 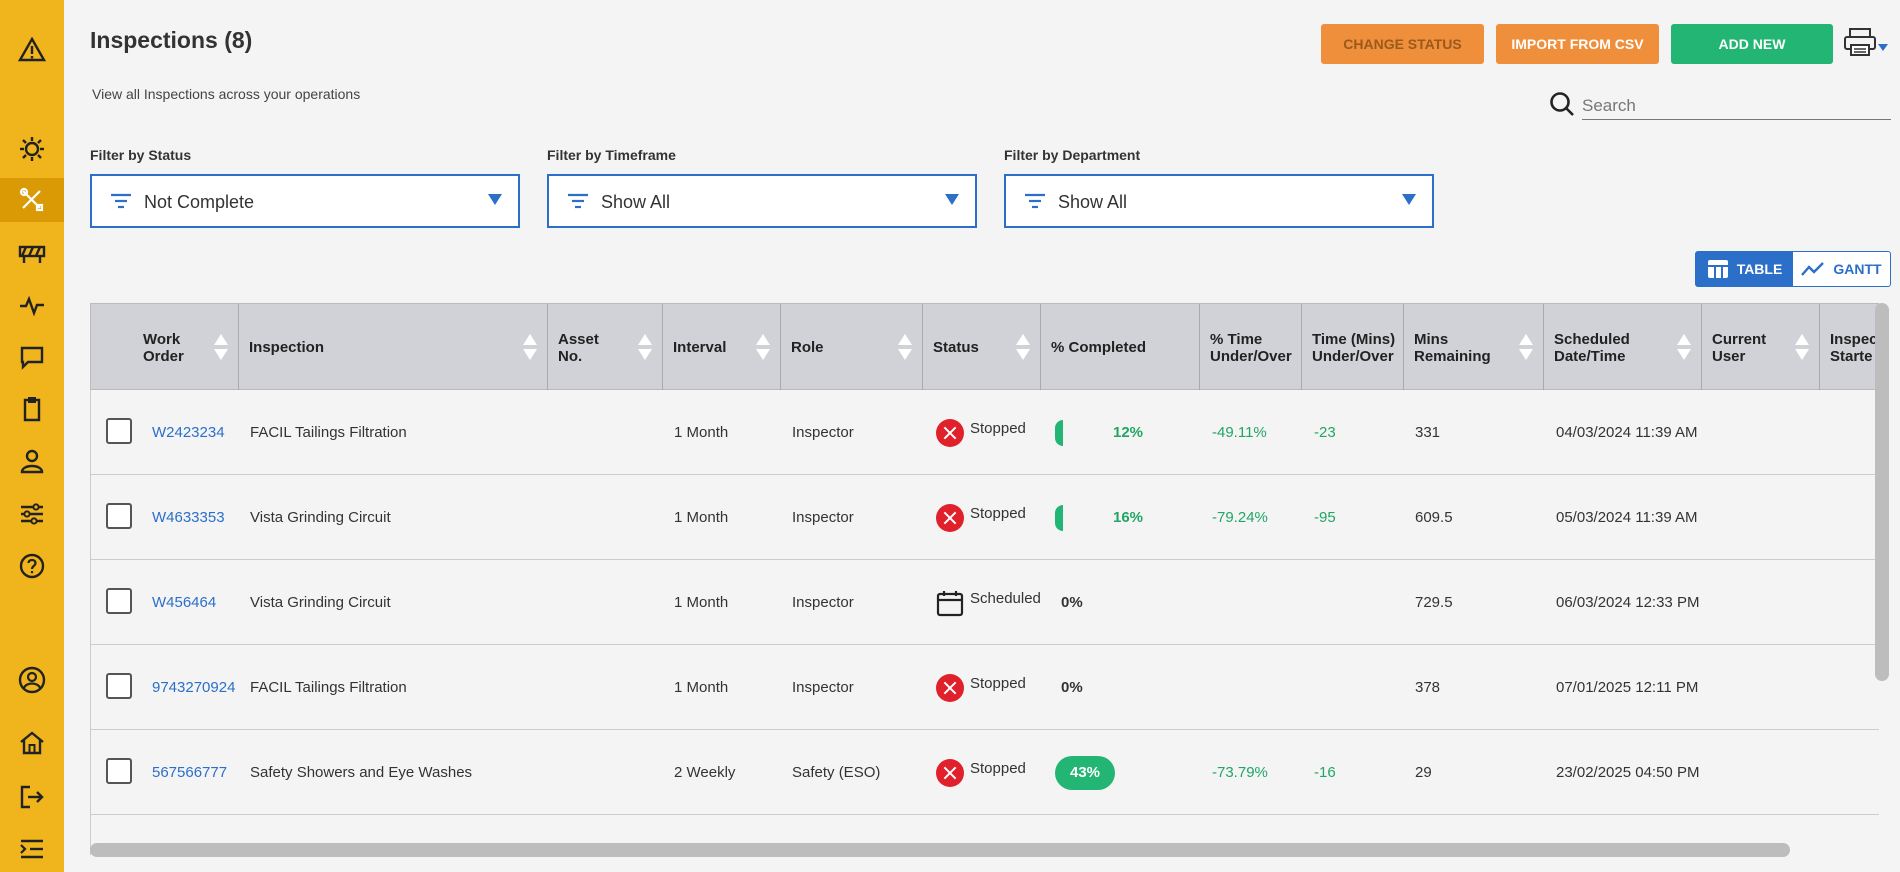 I want to click on col-interval: Interval, so click(x=722, y=347).